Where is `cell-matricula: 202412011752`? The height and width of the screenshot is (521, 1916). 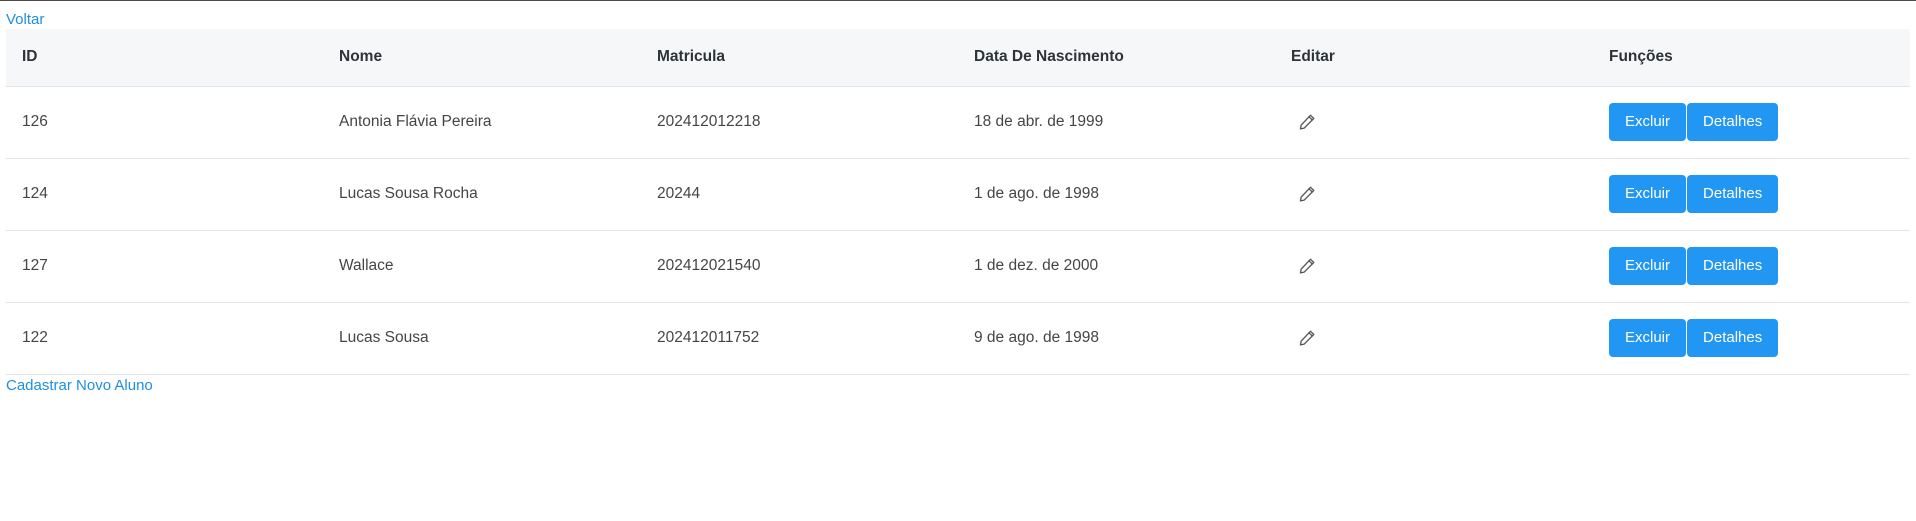
cell-matricula: 202412011752 is located at coordinates (708, 337).